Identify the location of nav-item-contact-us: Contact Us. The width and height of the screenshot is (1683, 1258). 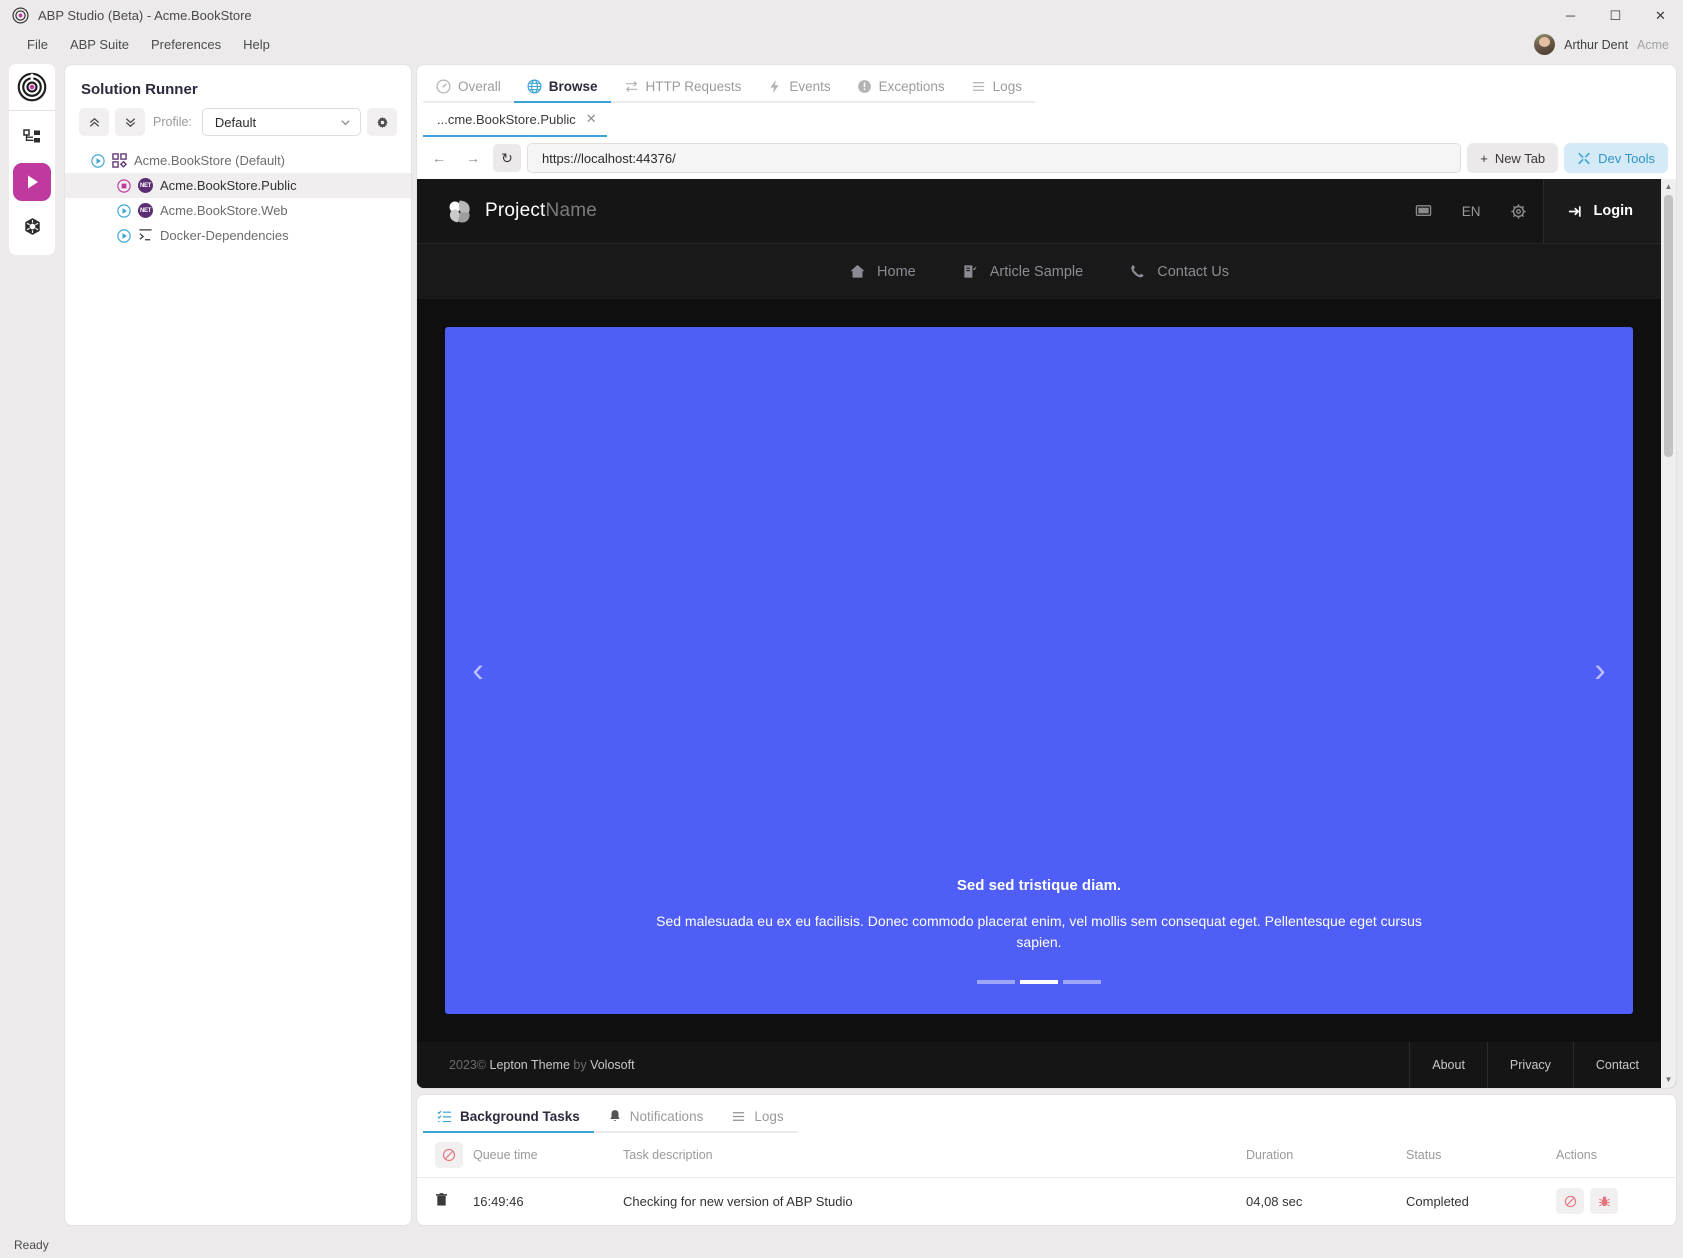
(1179, 271).